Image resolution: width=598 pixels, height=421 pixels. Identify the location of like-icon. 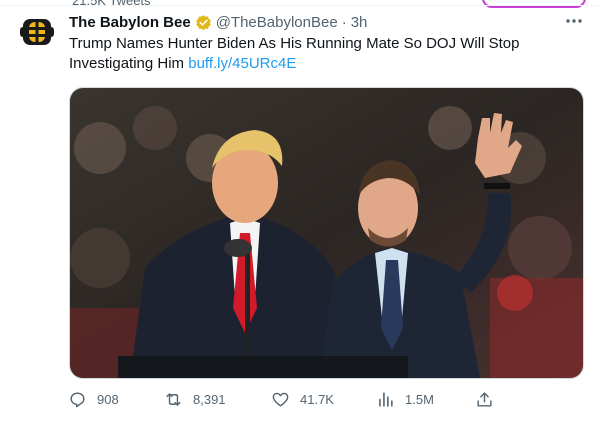
(280, 399).